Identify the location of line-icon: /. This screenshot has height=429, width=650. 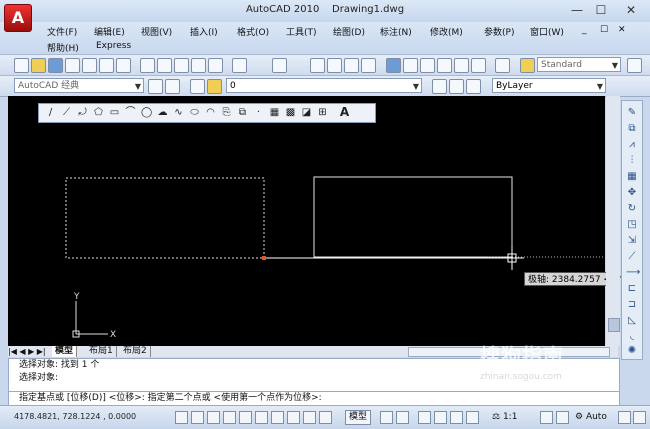
(50, 112).